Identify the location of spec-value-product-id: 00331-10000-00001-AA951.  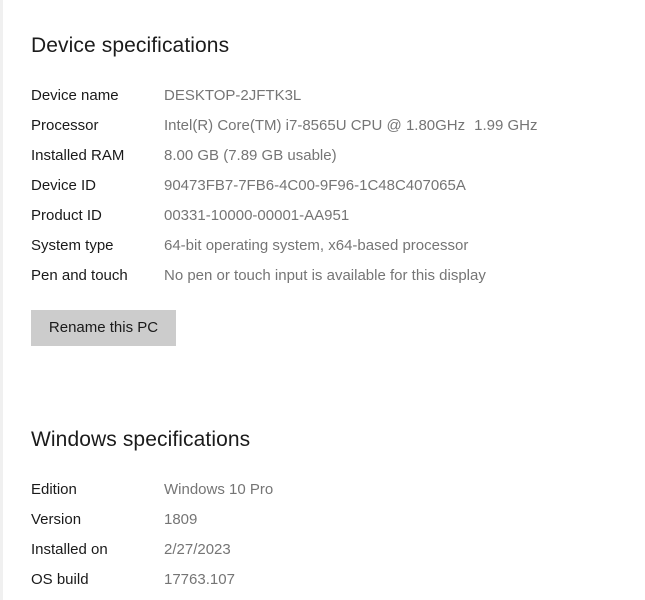
(257, 215).